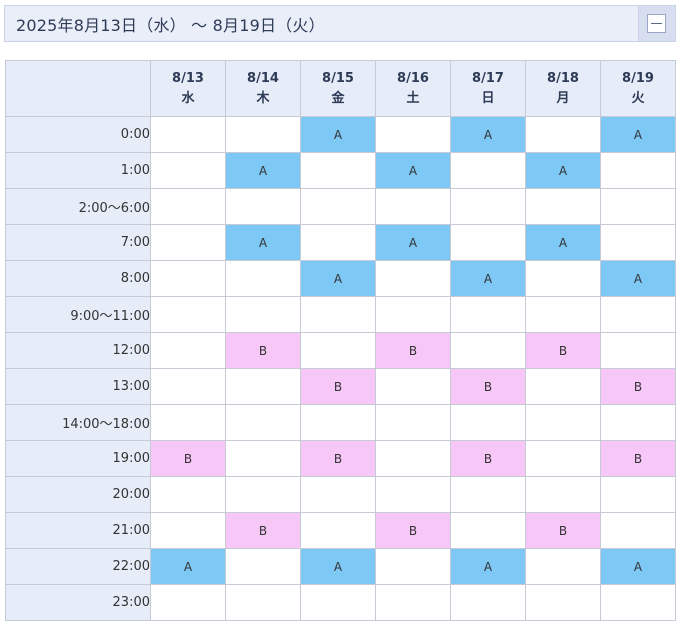  What do you see at coordinates (188, 88) in the screenshot?
I see `day-header: 8/13 水` at bounding box center [188, 88].